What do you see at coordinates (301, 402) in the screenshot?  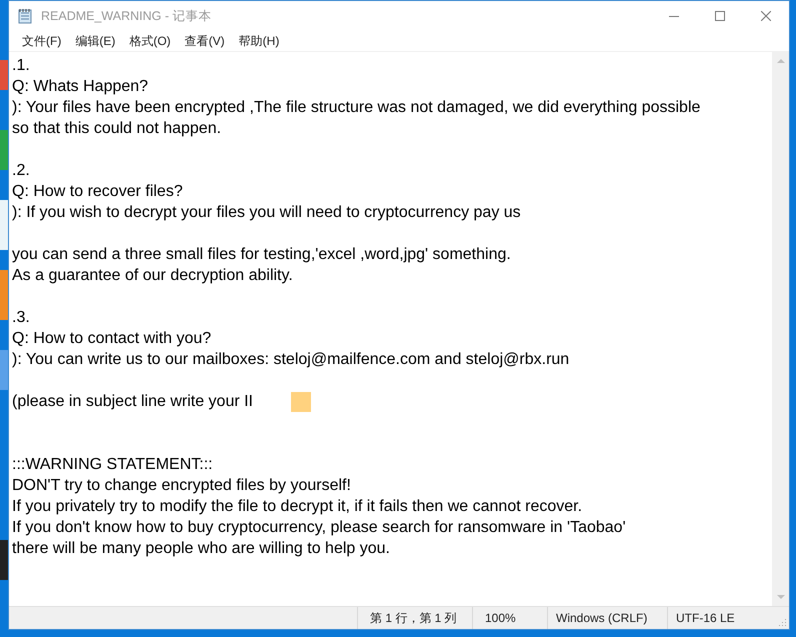 I see `redaction-mark` at bounding box center [301, 402].